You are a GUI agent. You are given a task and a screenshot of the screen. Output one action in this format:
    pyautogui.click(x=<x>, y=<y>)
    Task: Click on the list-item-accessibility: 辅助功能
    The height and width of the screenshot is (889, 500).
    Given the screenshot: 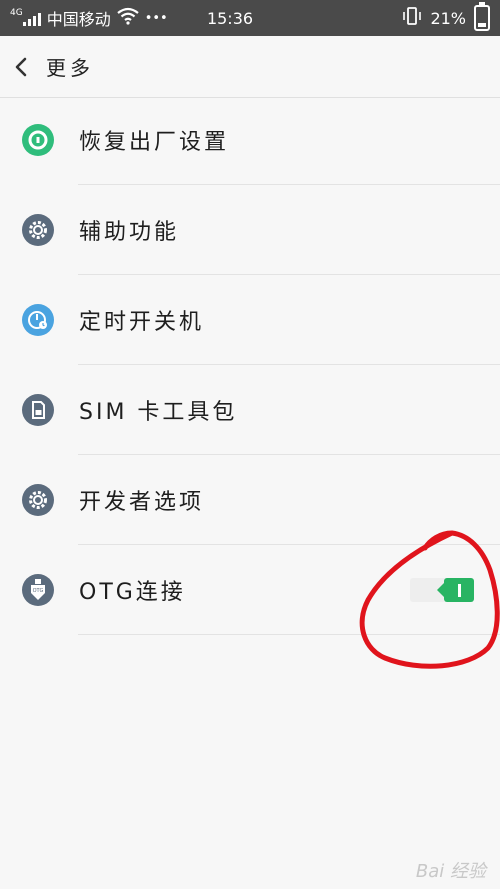 What is the action you would take?
    pyautogui.click(x=250, y=230)
    